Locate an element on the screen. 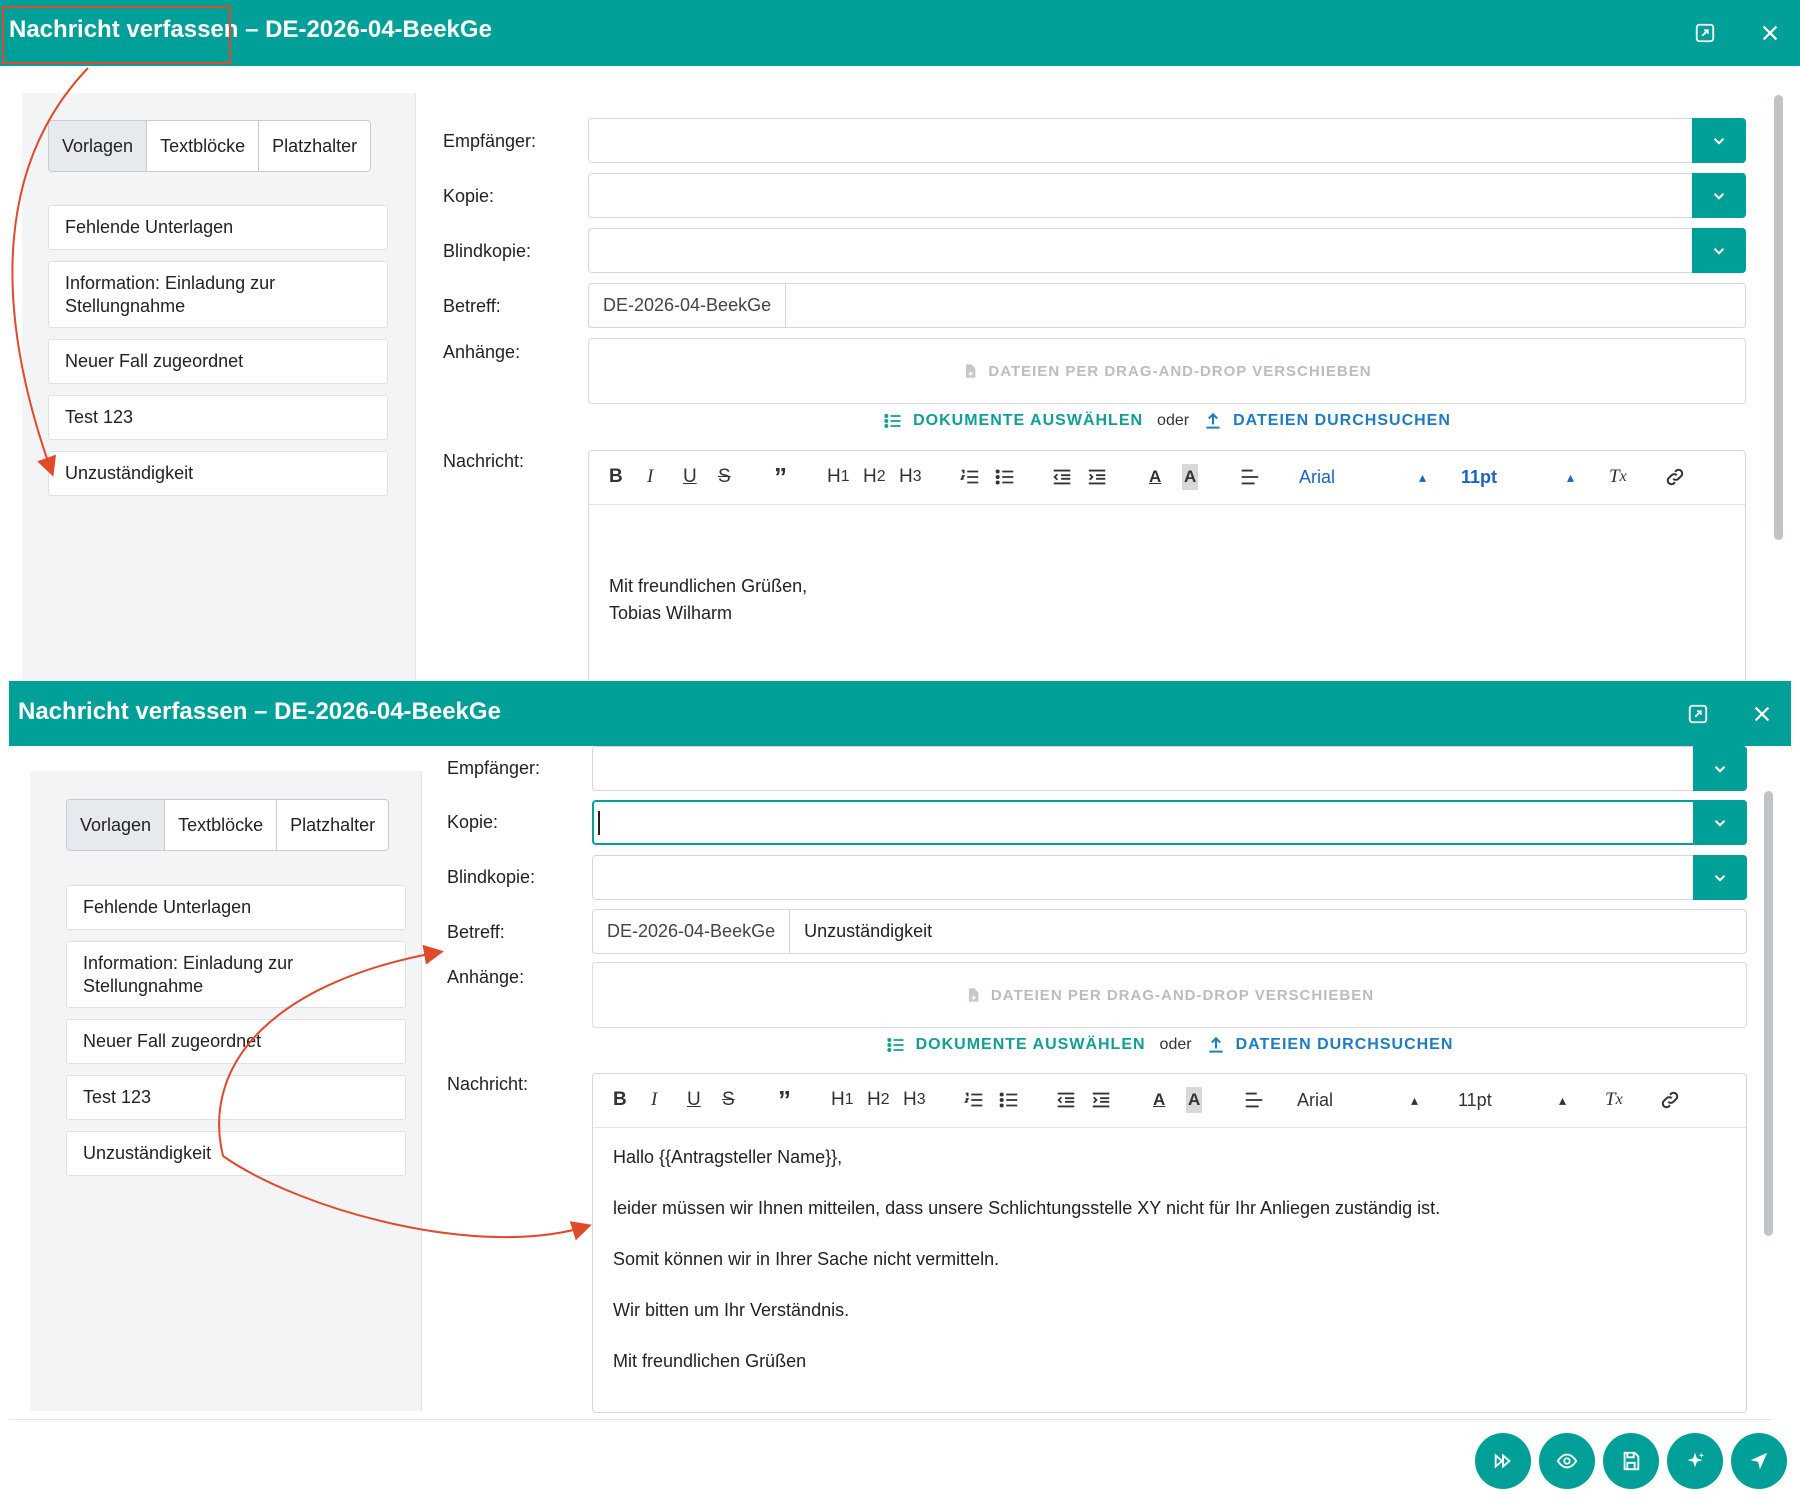 Image resolution: width=1800 pixels, height=1500 pixels. editor-content: Mit freundlichen Grüßen, Tobias Wilharm is located at coordinates (1167, 600).